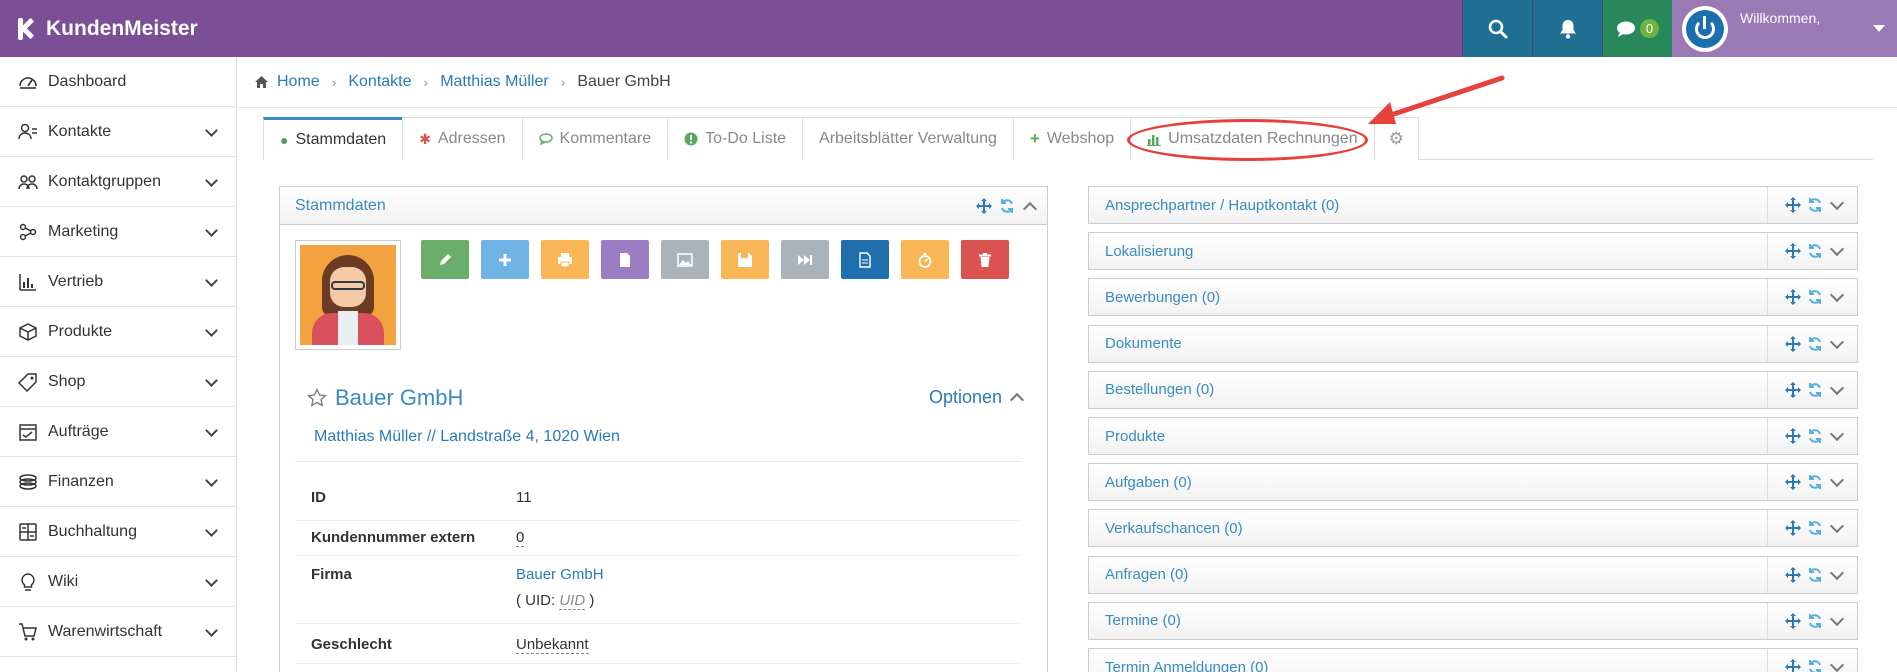 The image size is (1897, 672). I want to click on messages-button: 0, so click(1637, 28).